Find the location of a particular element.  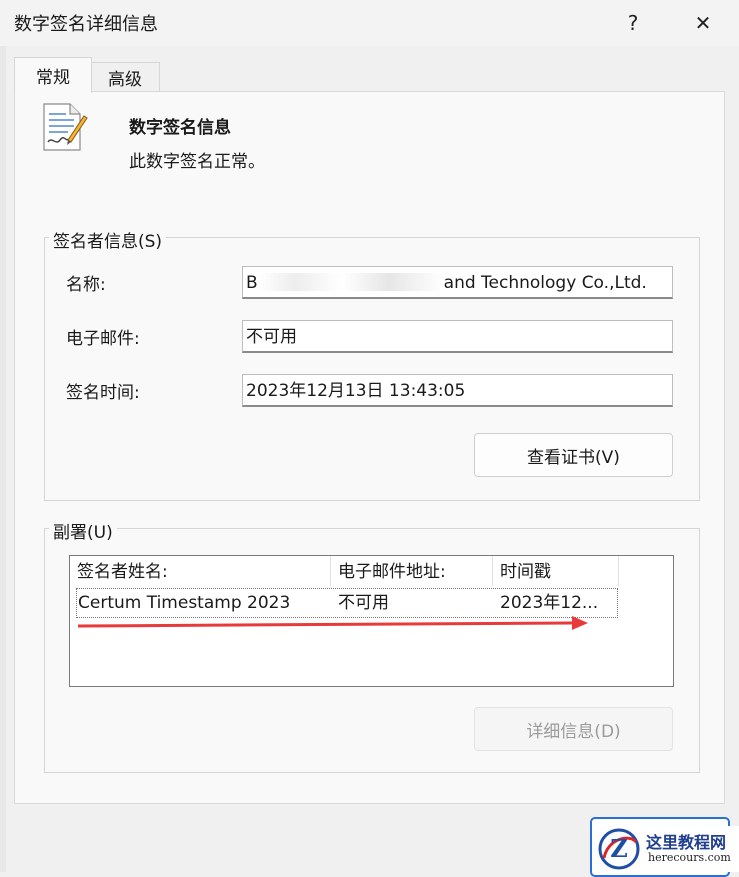

countersignatures-legend: 副署(U) is located at coordinates (83, 530).